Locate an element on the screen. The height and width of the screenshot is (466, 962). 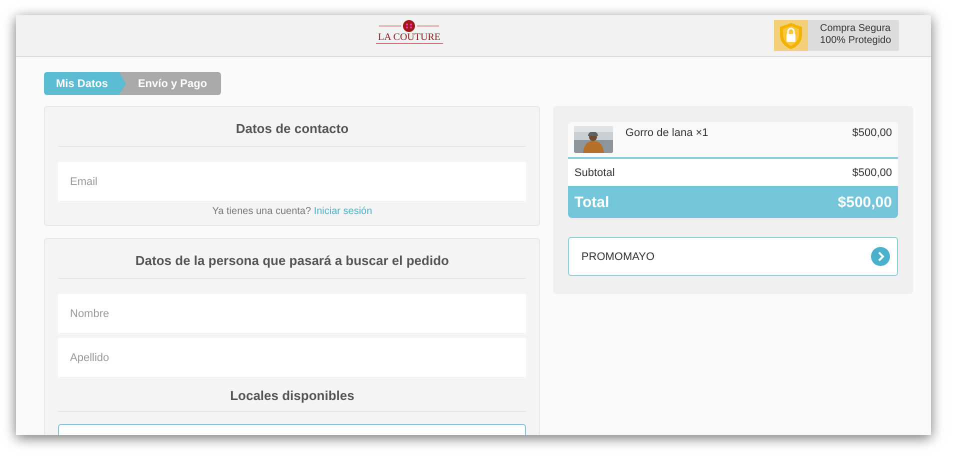
section-title: Datos de contacto is located at coordinates (292, 127).